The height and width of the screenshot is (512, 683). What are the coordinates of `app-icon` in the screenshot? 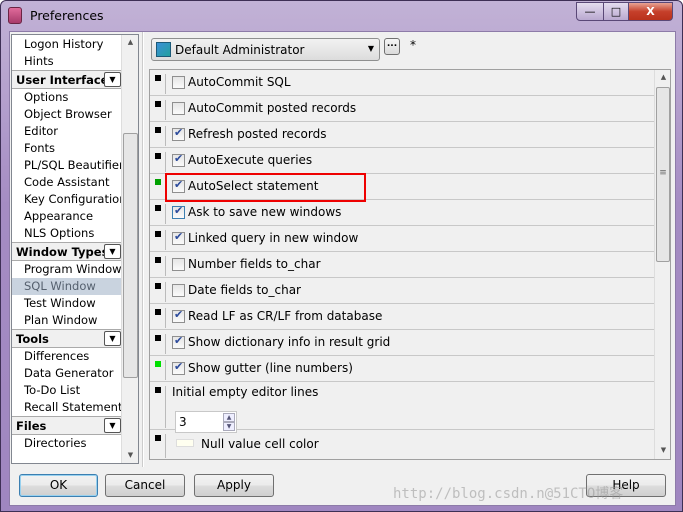 It's located at (15, 15).